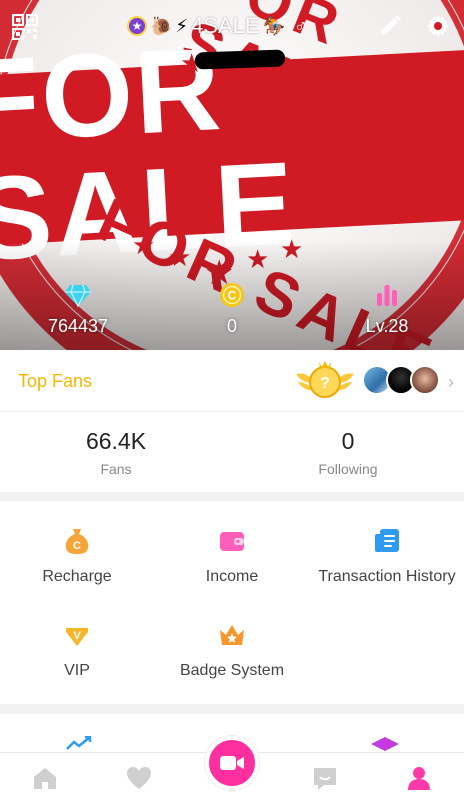 The image size is (464, 800). What do you see at coordinates (451, 382) in the screenshot?
I see `chevron-right-icon: ›` at bounding box center [451, 382].